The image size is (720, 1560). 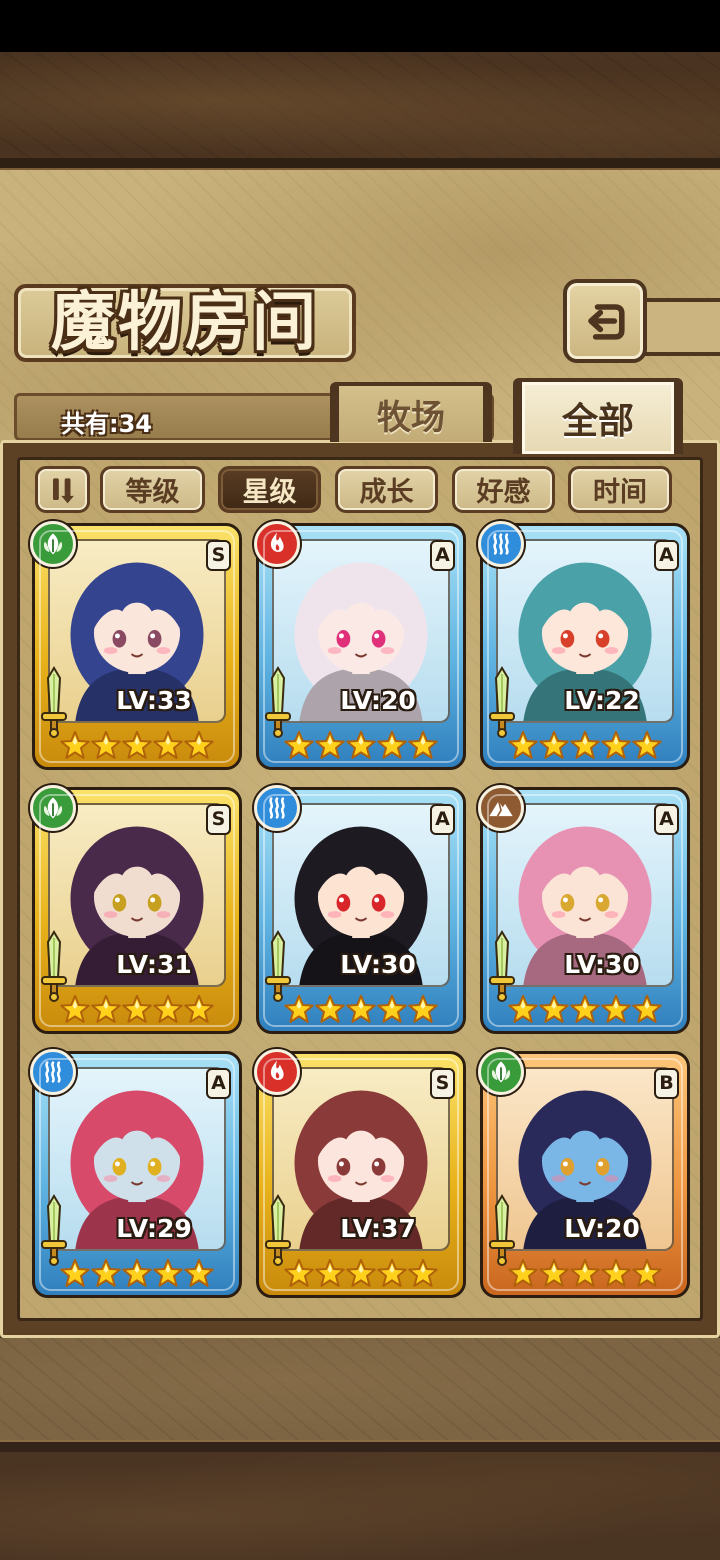 What do you see at coordinates (360, 645) in the screenshot?
I see `monster-card: A LV:20` at bounding box center [360, 645].